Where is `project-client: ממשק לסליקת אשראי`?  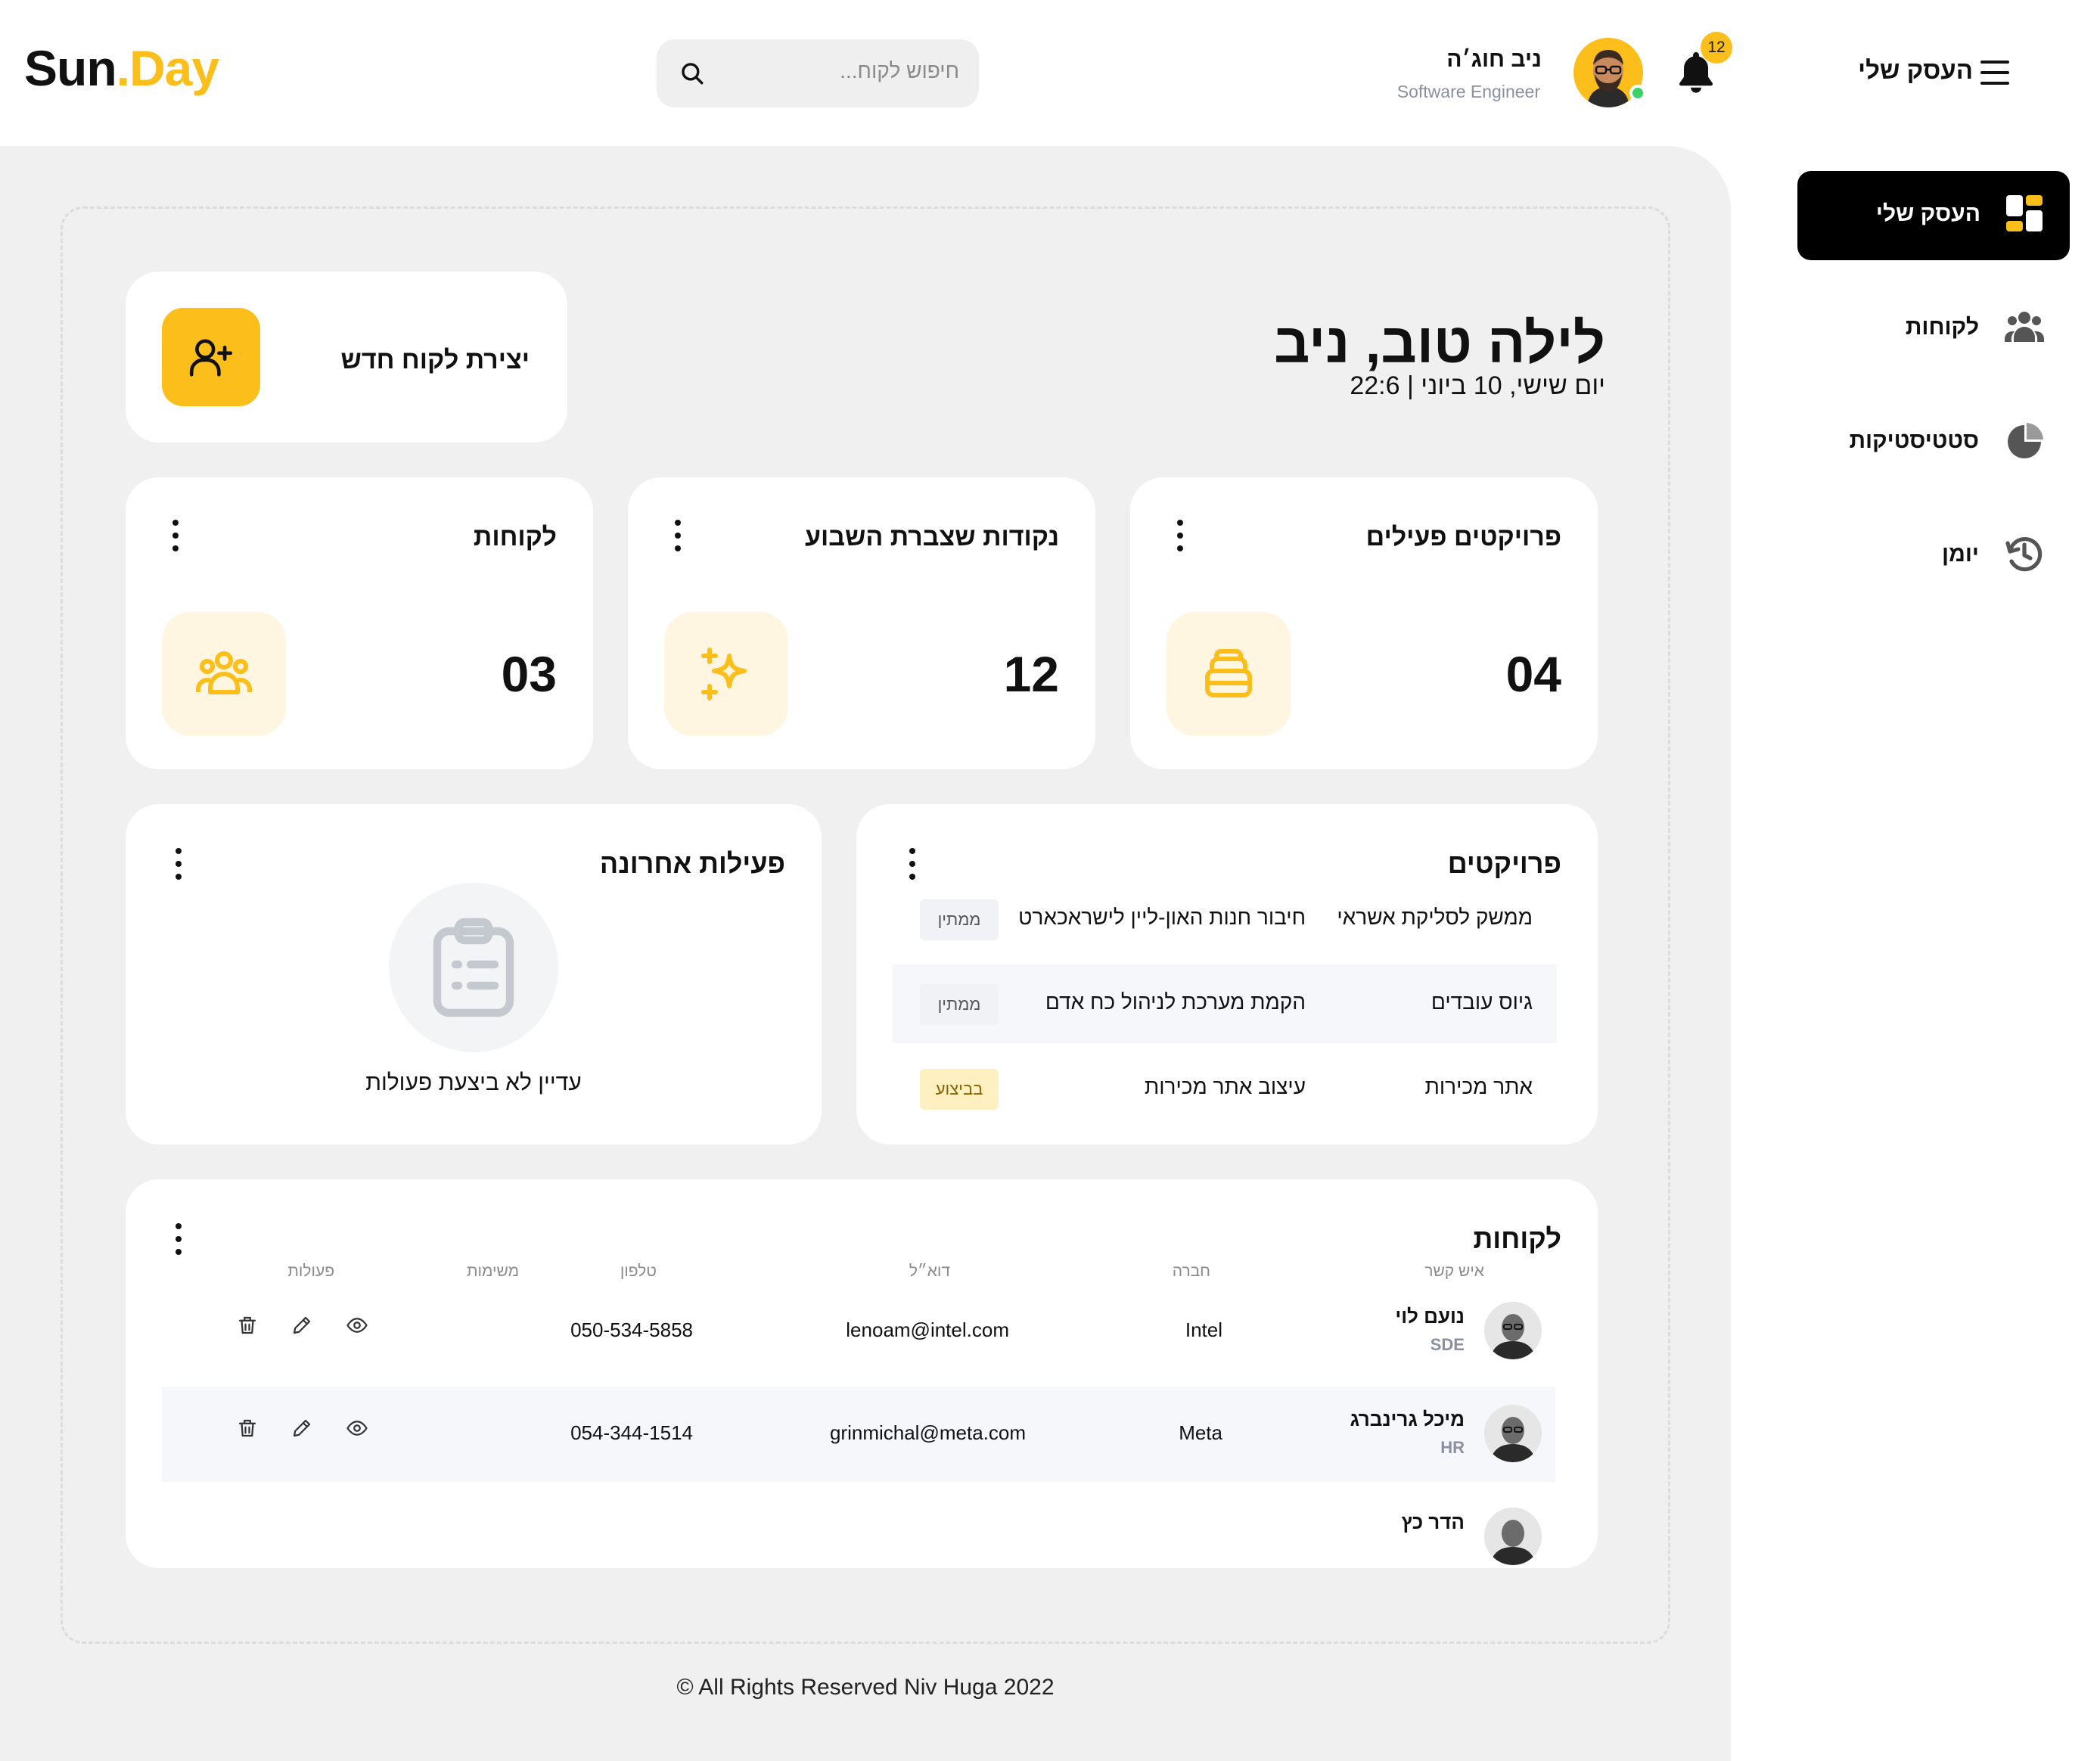
project-client: ממשק לסליקת אשראי is located at coordinates (1435, 917).